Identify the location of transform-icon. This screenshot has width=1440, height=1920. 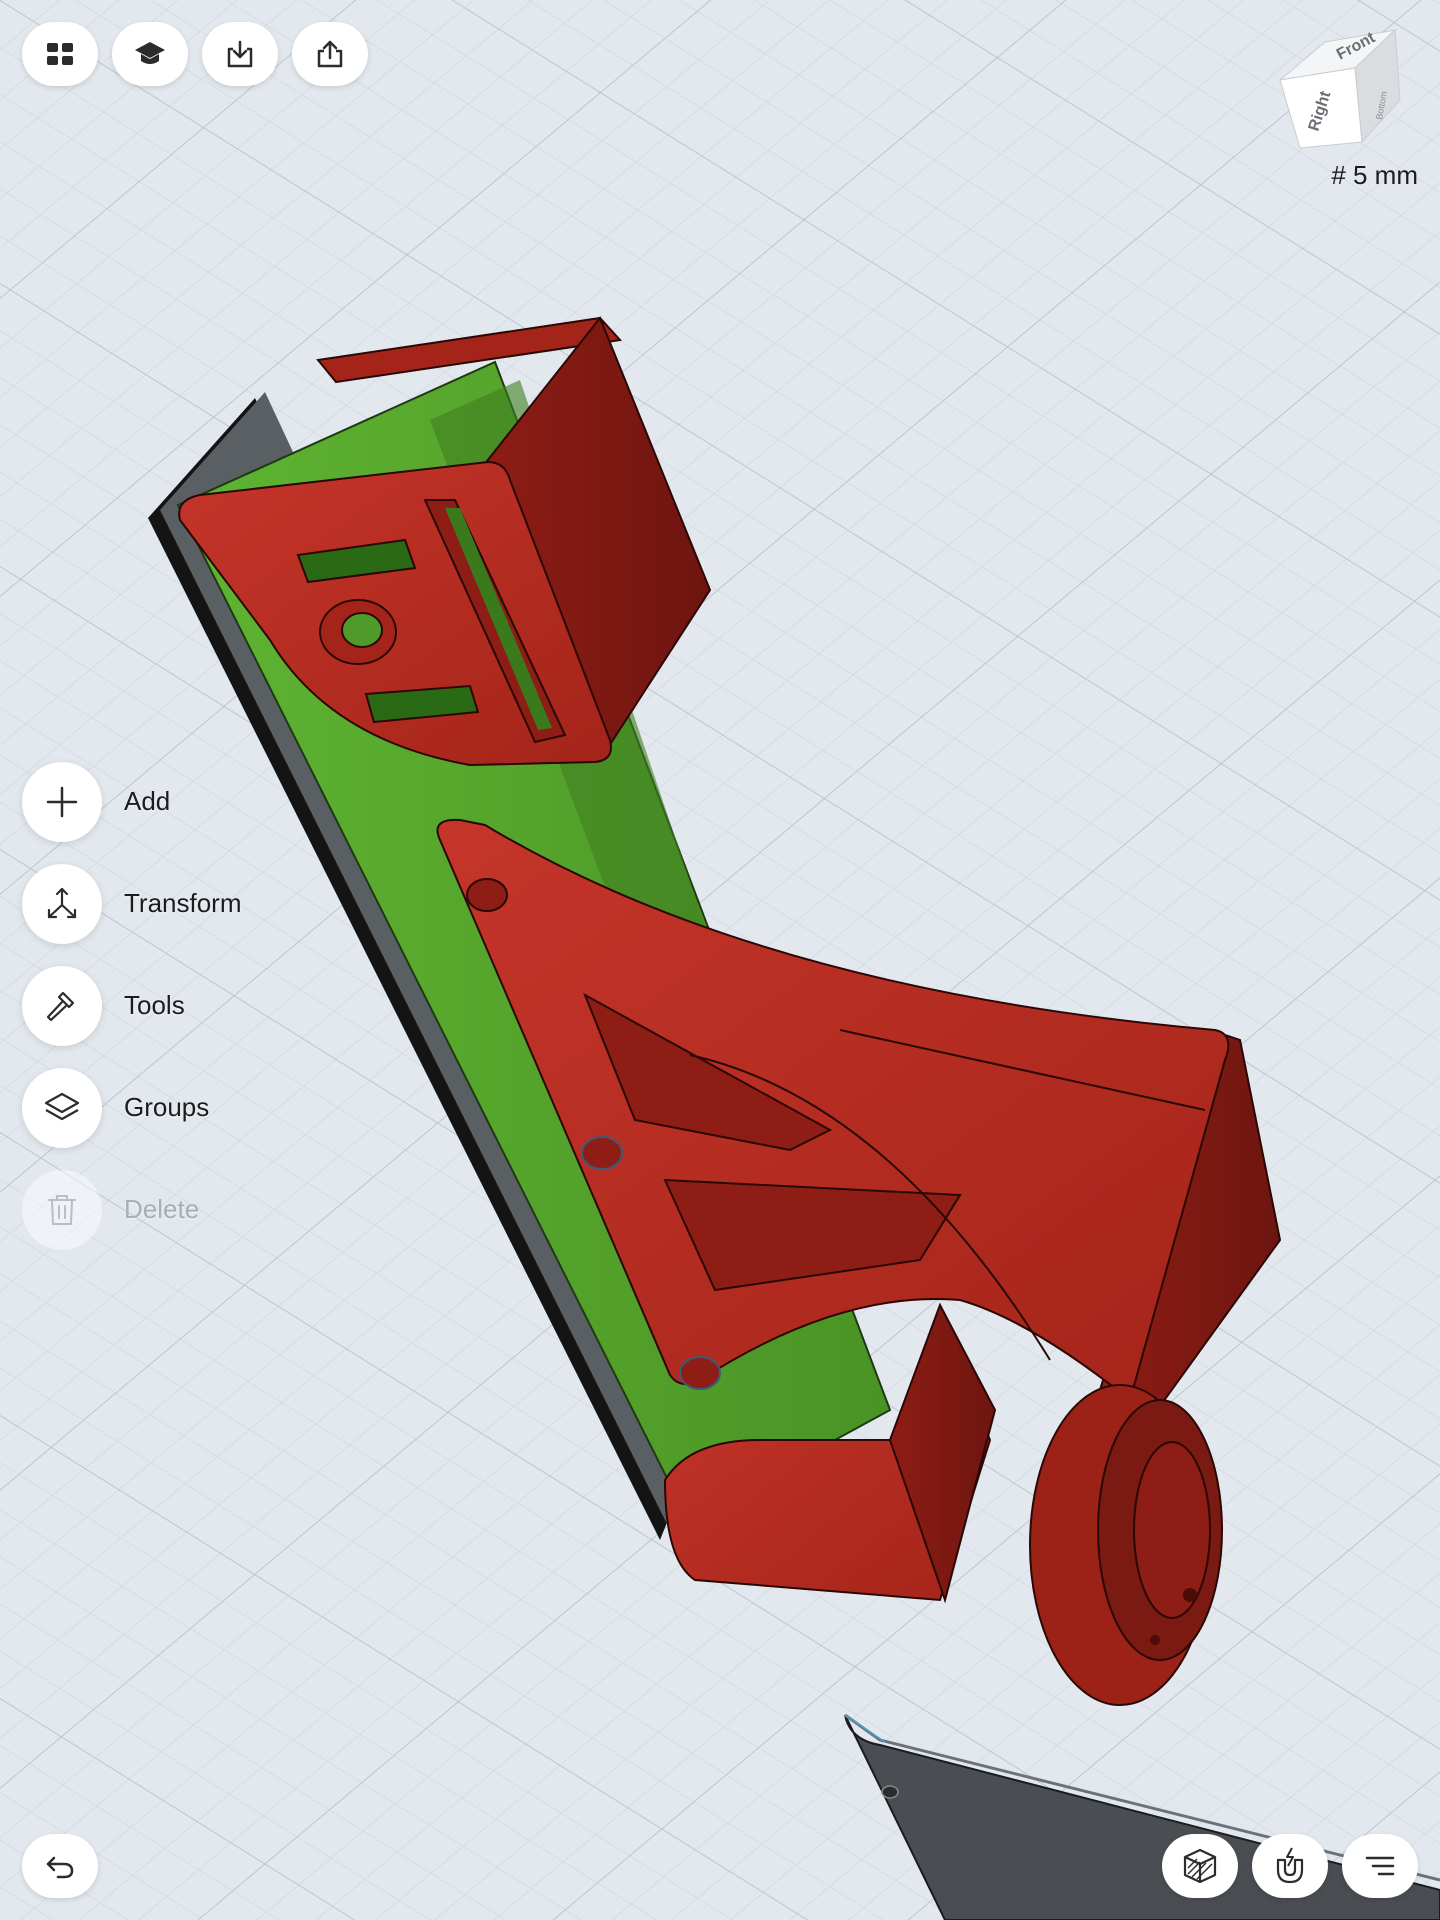
(62, 903).